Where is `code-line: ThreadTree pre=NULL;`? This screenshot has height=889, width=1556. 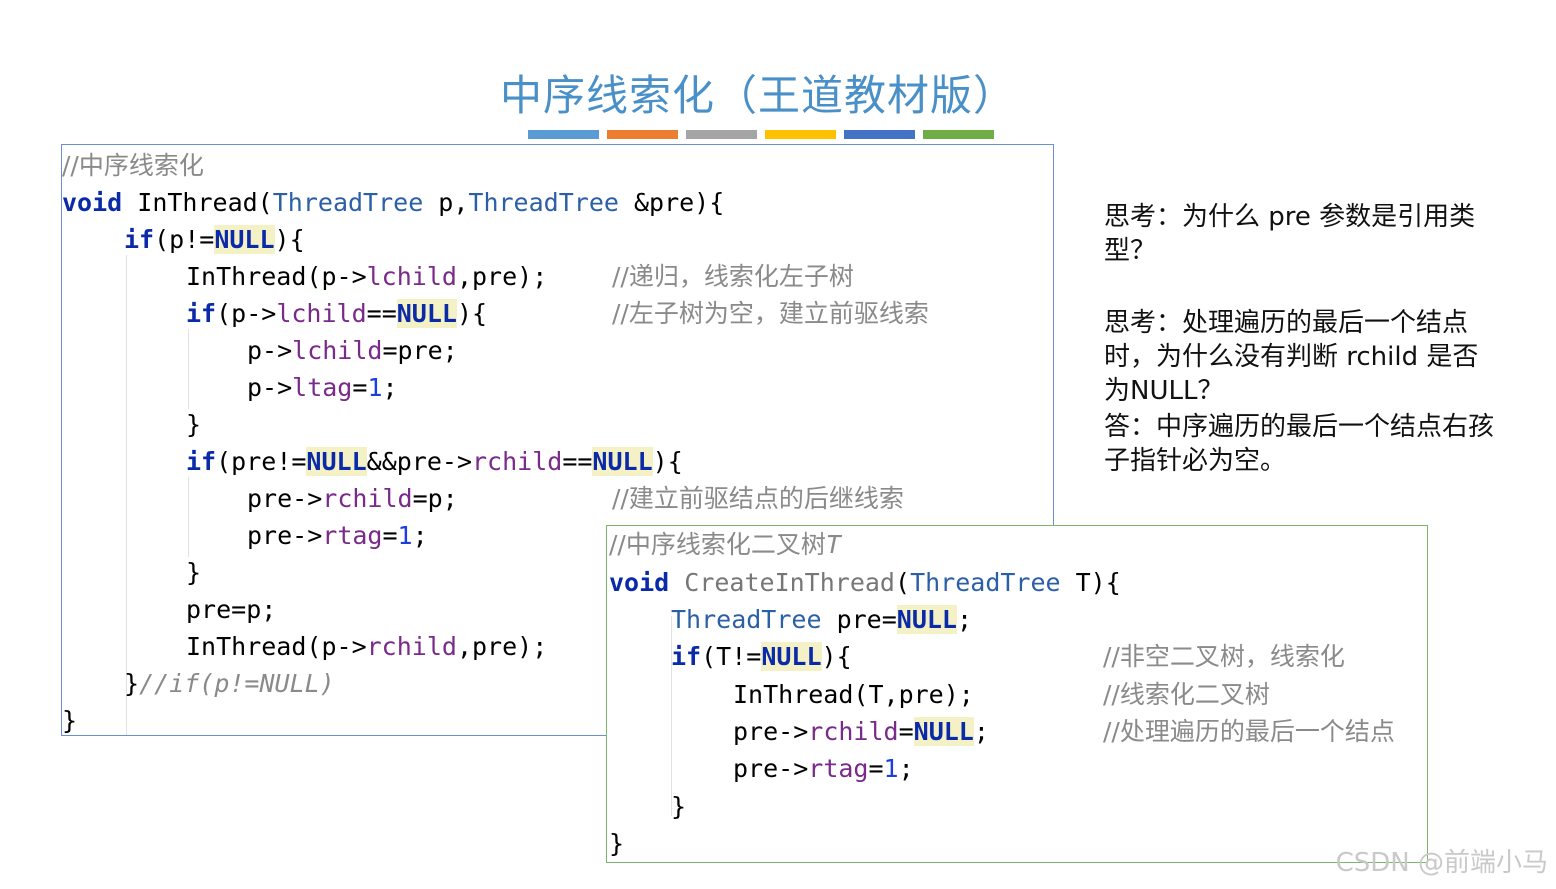
code-line: ThreadTree pre=NULL; is located at coordinates (822, 619).